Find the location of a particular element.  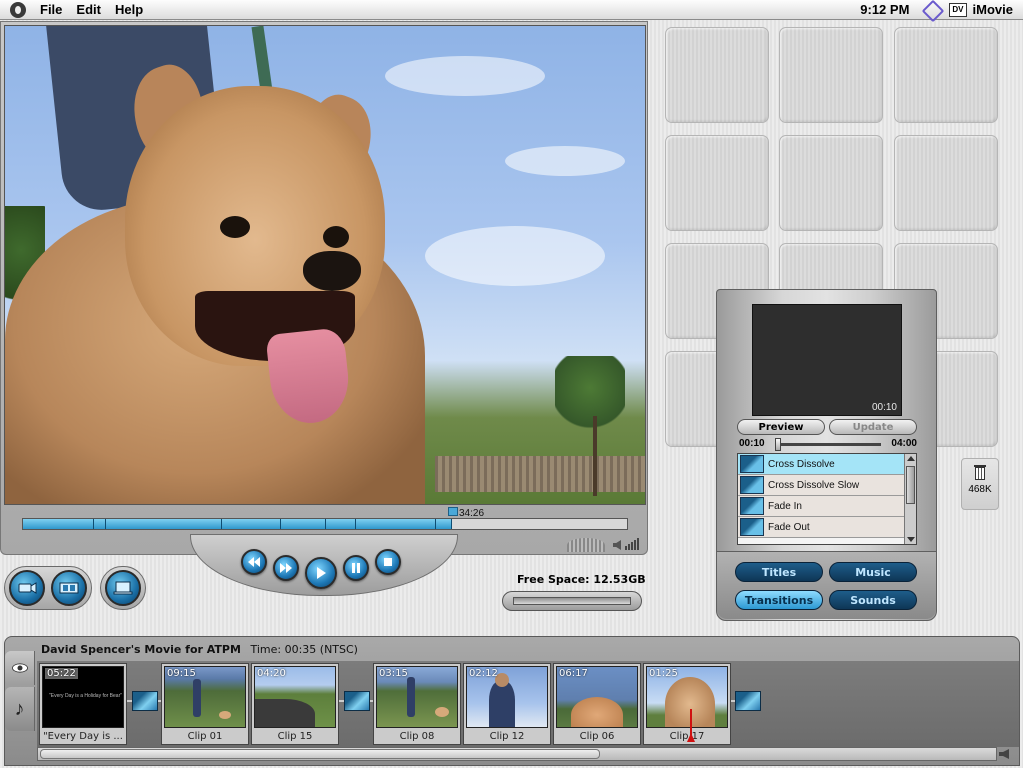

clip-image: 05:22 "Every Day is a Holiday for Bear" is located at coordinates (83, 697).